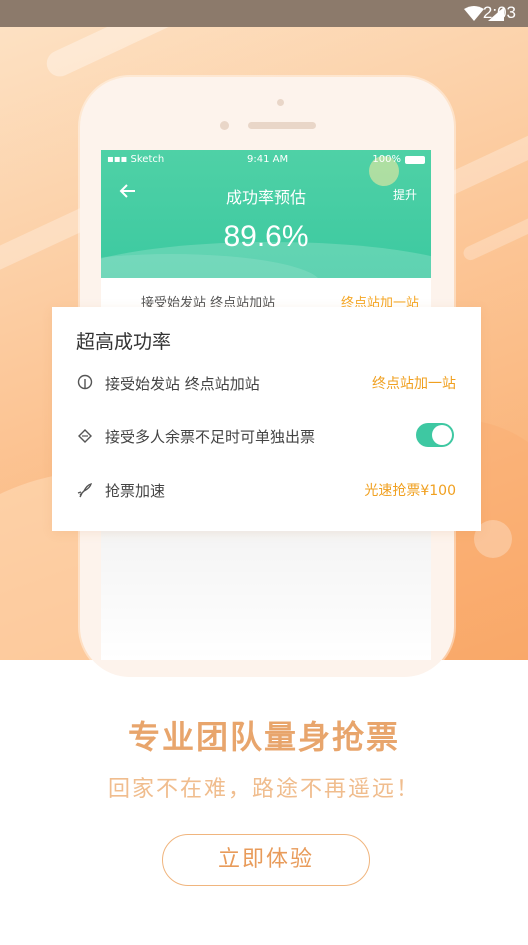 This screenshot has height=945, width=528. I want to click on system-status-bar: 2:03, so click(264, 13).